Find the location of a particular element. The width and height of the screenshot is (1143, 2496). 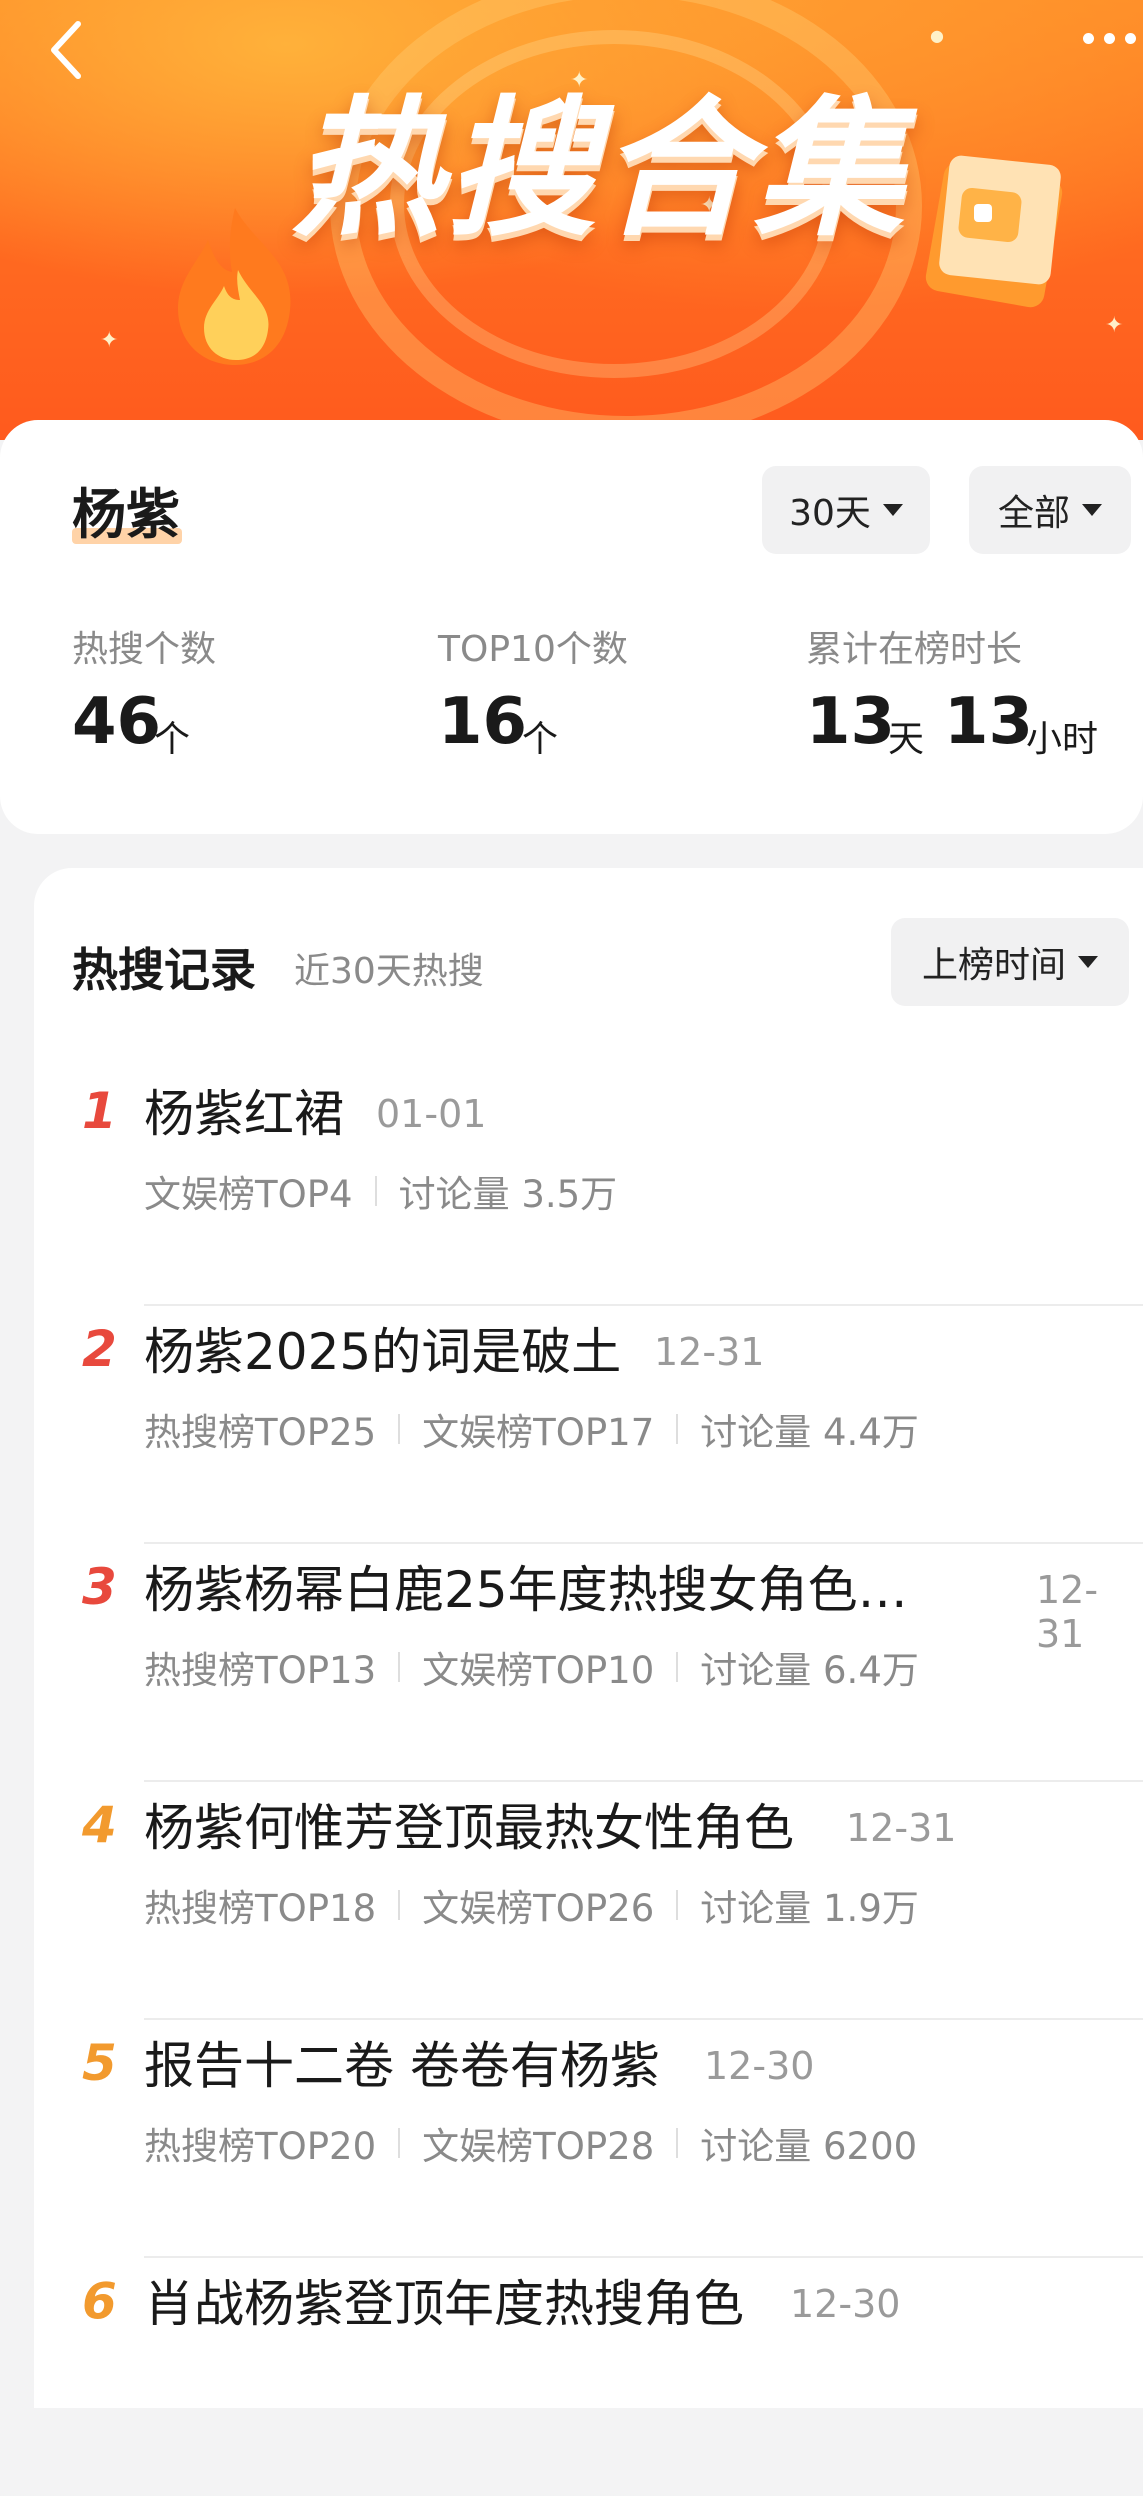

banner-title: 热搜合集 is located at coordinates (599, 170).